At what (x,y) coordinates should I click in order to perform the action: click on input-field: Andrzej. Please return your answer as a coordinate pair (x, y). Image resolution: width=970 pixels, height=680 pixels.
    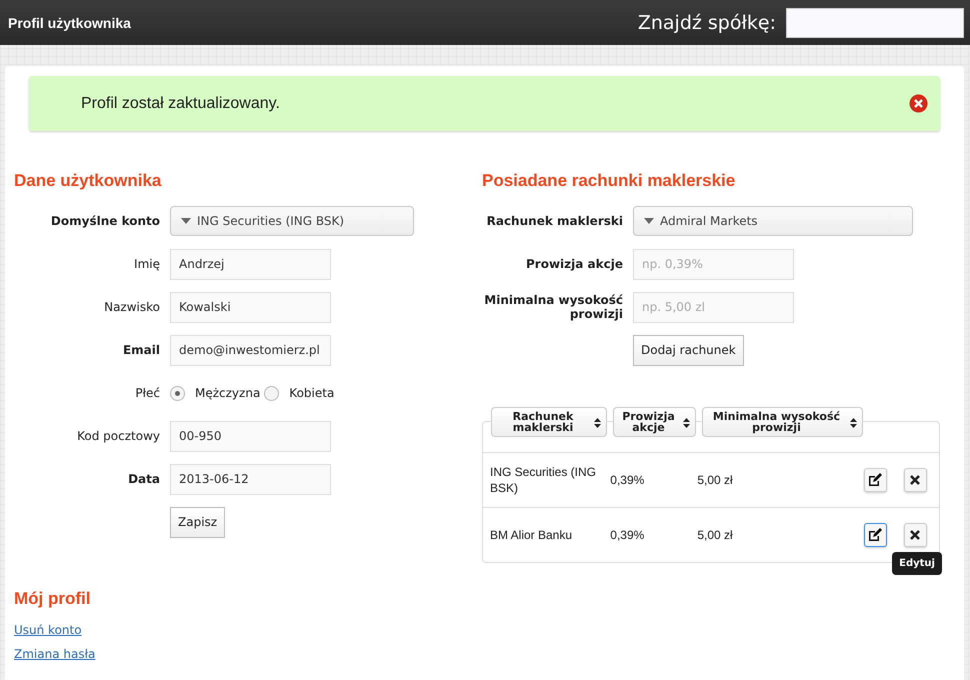
    Looking at the image, I should click on (250, 264).